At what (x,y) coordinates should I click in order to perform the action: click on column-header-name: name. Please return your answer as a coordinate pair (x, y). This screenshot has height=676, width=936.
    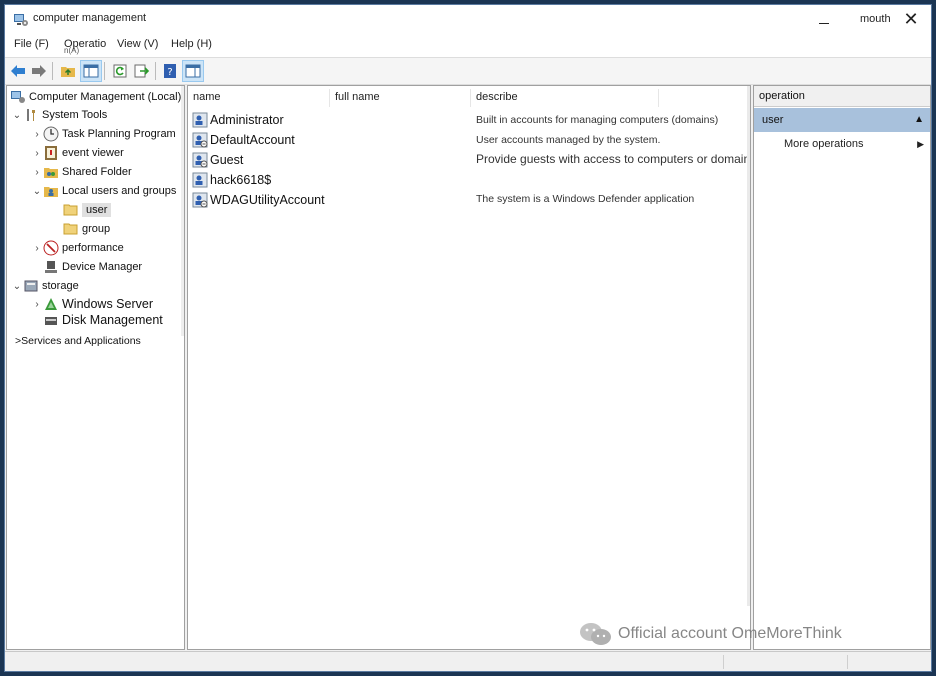
    Looking at the image, I should click on (259, 98).